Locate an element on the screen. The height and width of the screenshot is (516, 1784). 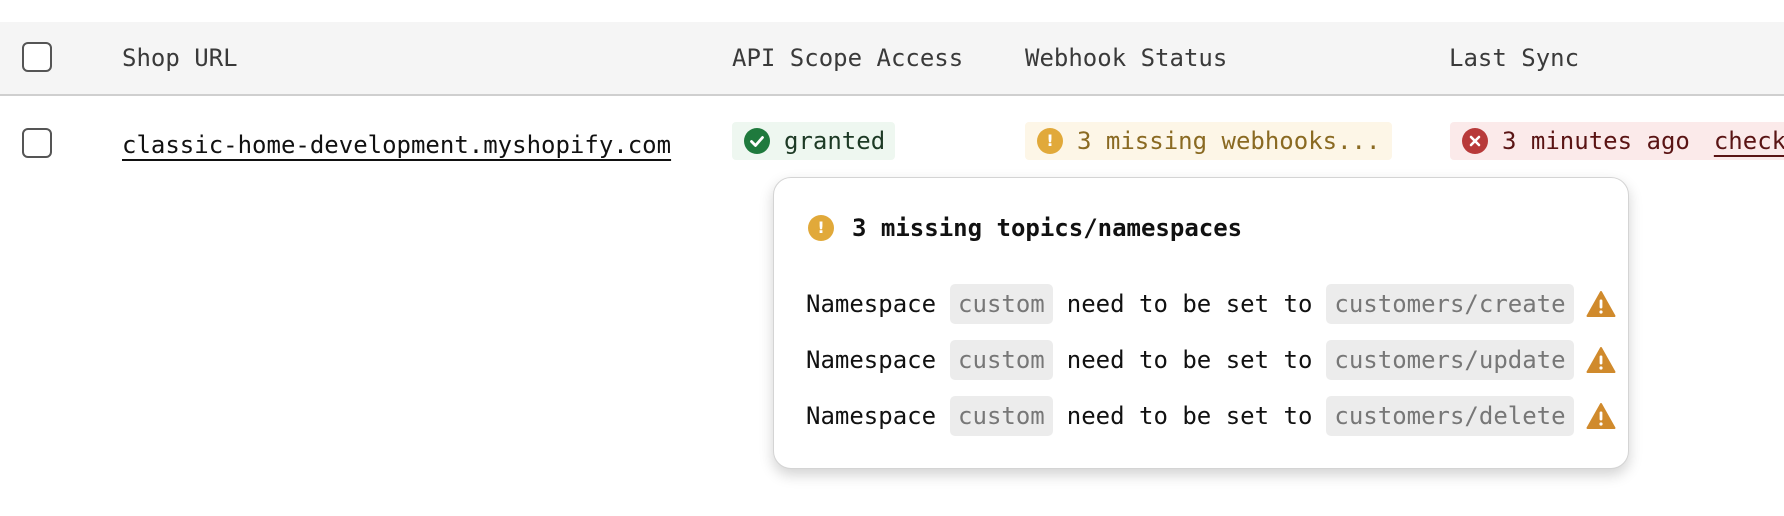
api-scope-status-label: granted is located at coordinates (835, 141).